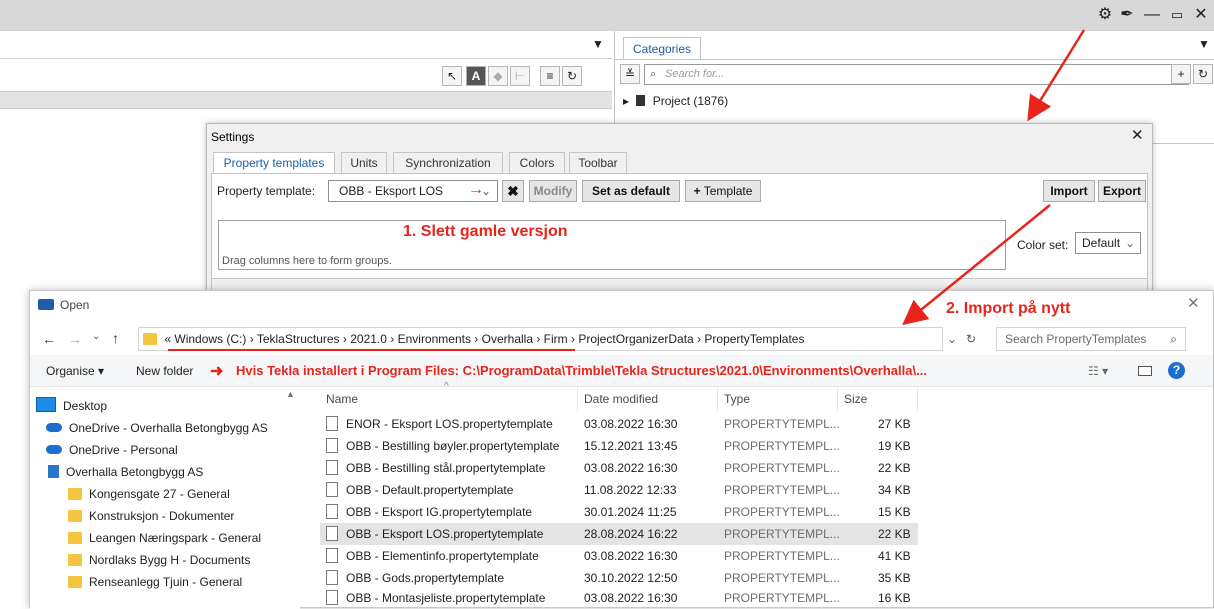 The height and width of the screenshot is (609, 1214). What do you see at coordinates (648, 399) in the screenshot?
I see `column-header-date: Date modified` at bounding box center [648, 399].